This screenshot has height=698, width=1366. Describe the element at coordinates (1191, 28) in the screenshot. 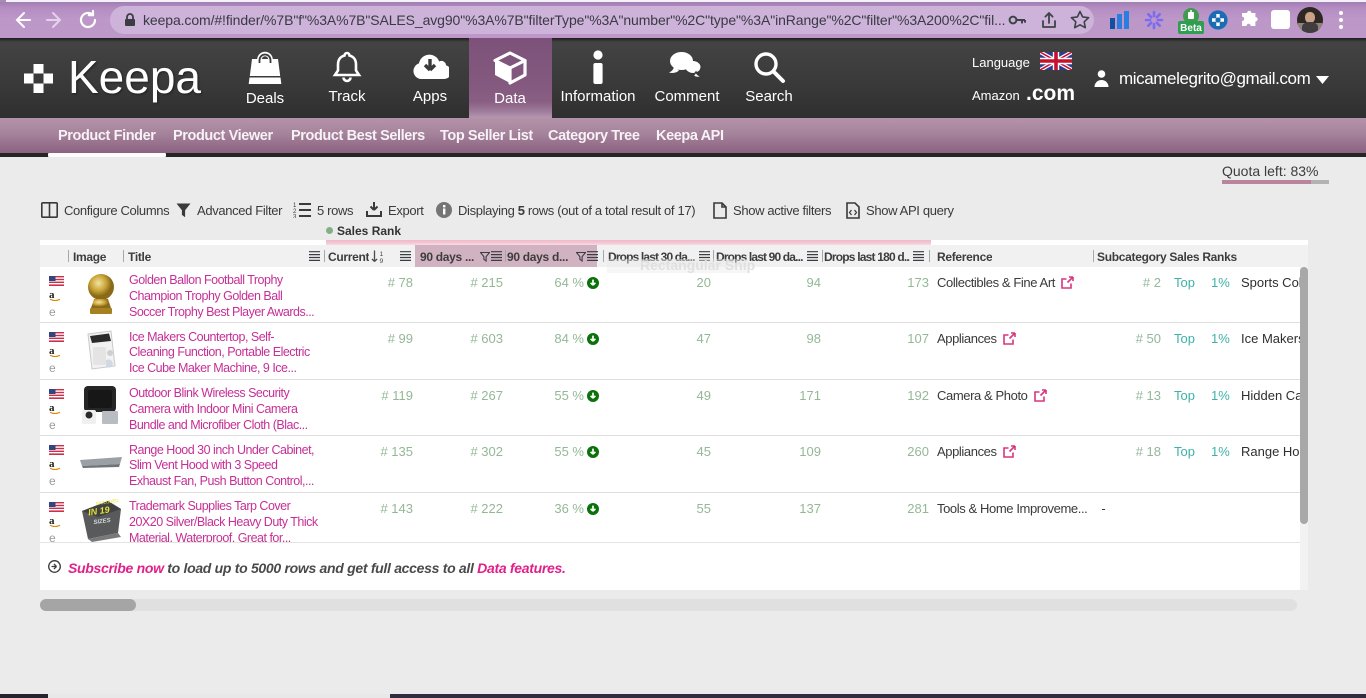

I see `svg-text: Beta` at that location.